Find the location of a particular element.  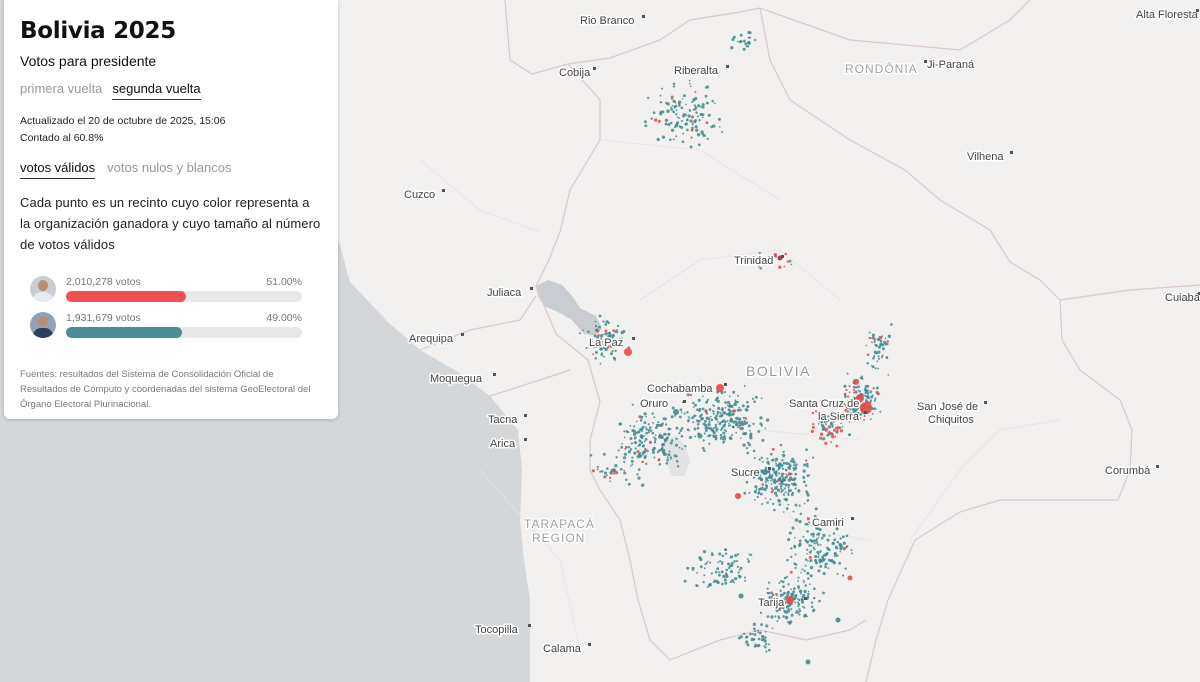

city-label: San José de is located at coordinates (947, 407).